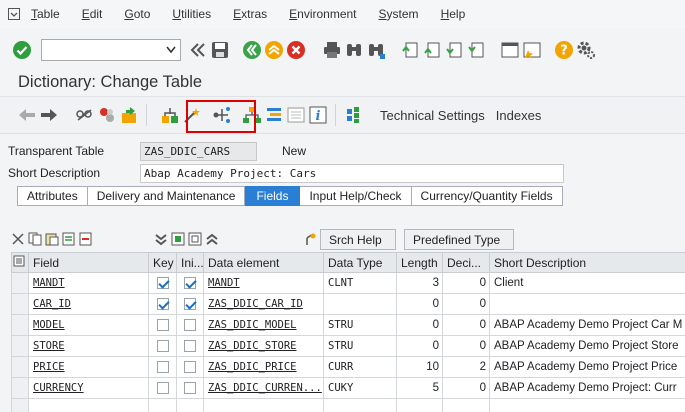 This screenshot has width=685, height=412. What do you see at coordinates (88, 262) in the screenshot?
I see `column-header: Field` at bounding box center [88, 262].